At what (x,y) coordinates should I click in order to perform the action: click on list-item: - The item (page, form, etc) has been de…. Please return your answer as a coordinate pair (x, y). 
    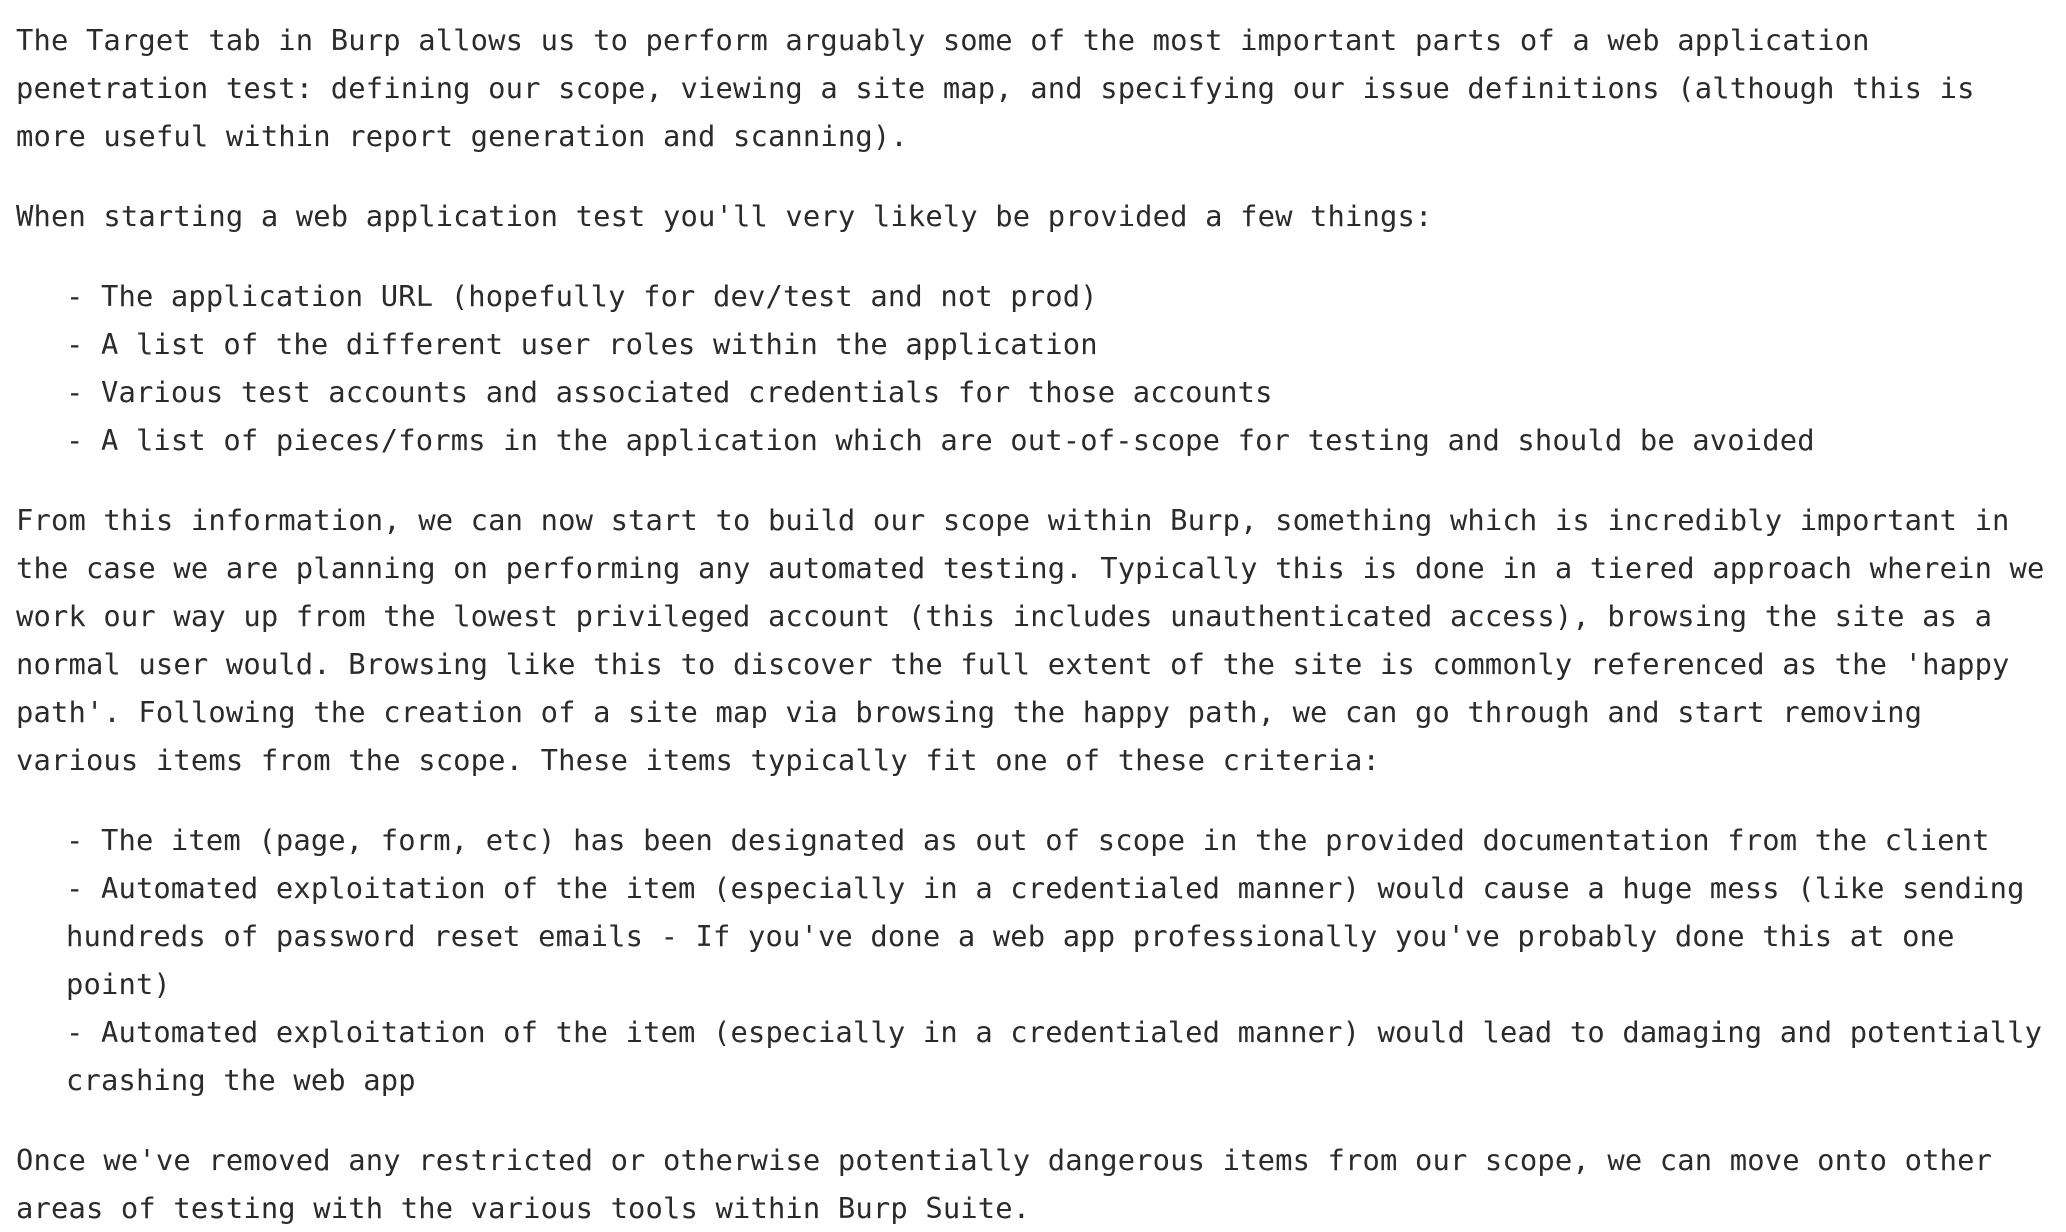
    Looking at the image, I should click on (1028, 840).